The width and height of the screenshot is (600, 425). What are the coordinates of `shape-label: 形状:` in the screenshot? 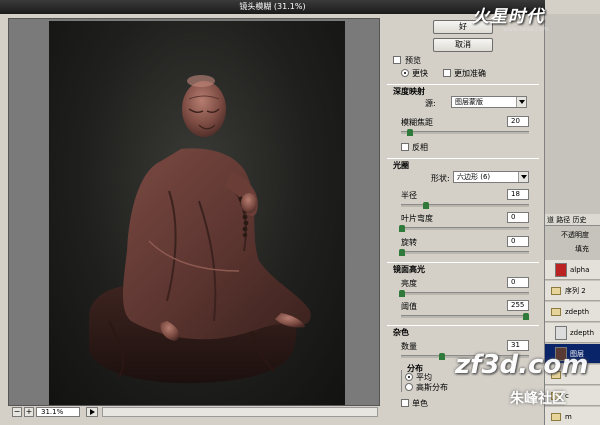 It's located at (440, 178).